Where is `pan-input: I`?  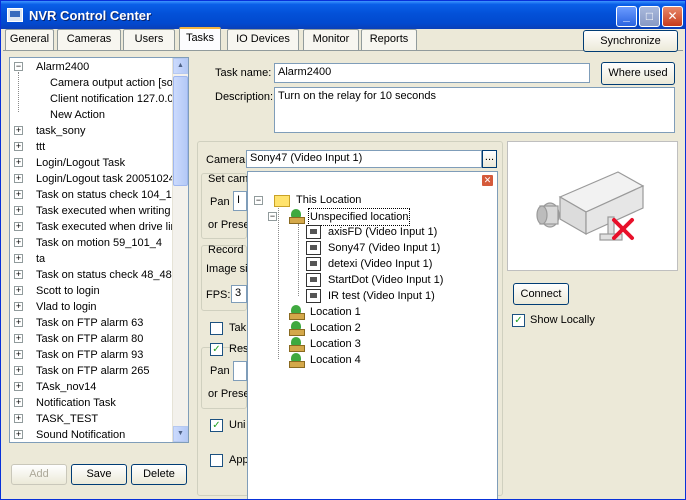 pan-input: I is located at coordinates (240, 201).